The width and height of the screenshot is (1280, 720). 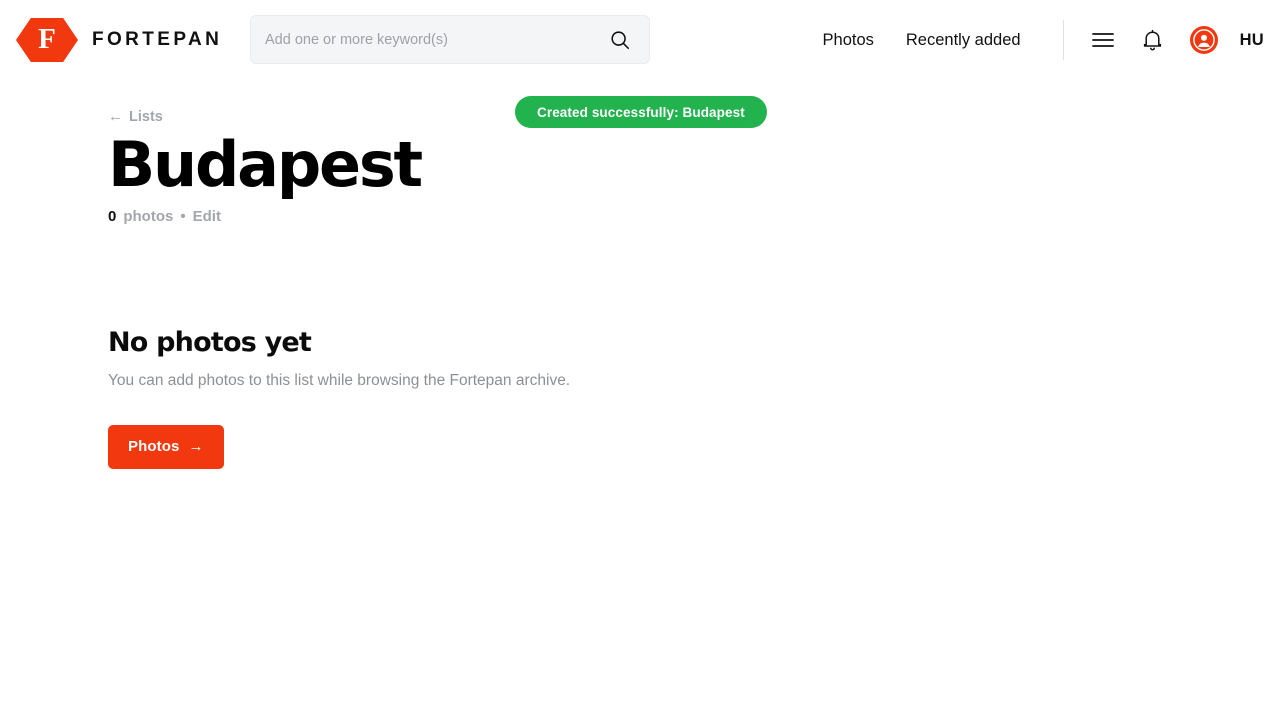 I want to click on user-avatar, so click(x=1203, y=40).